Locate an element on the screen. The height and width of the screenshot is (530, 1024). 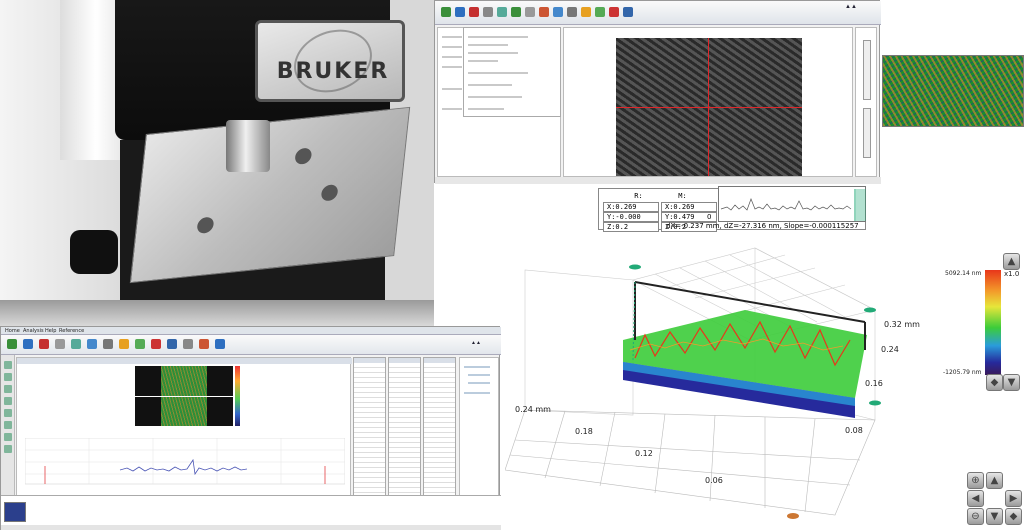
profile-plot is located at coordinates (185, 466).